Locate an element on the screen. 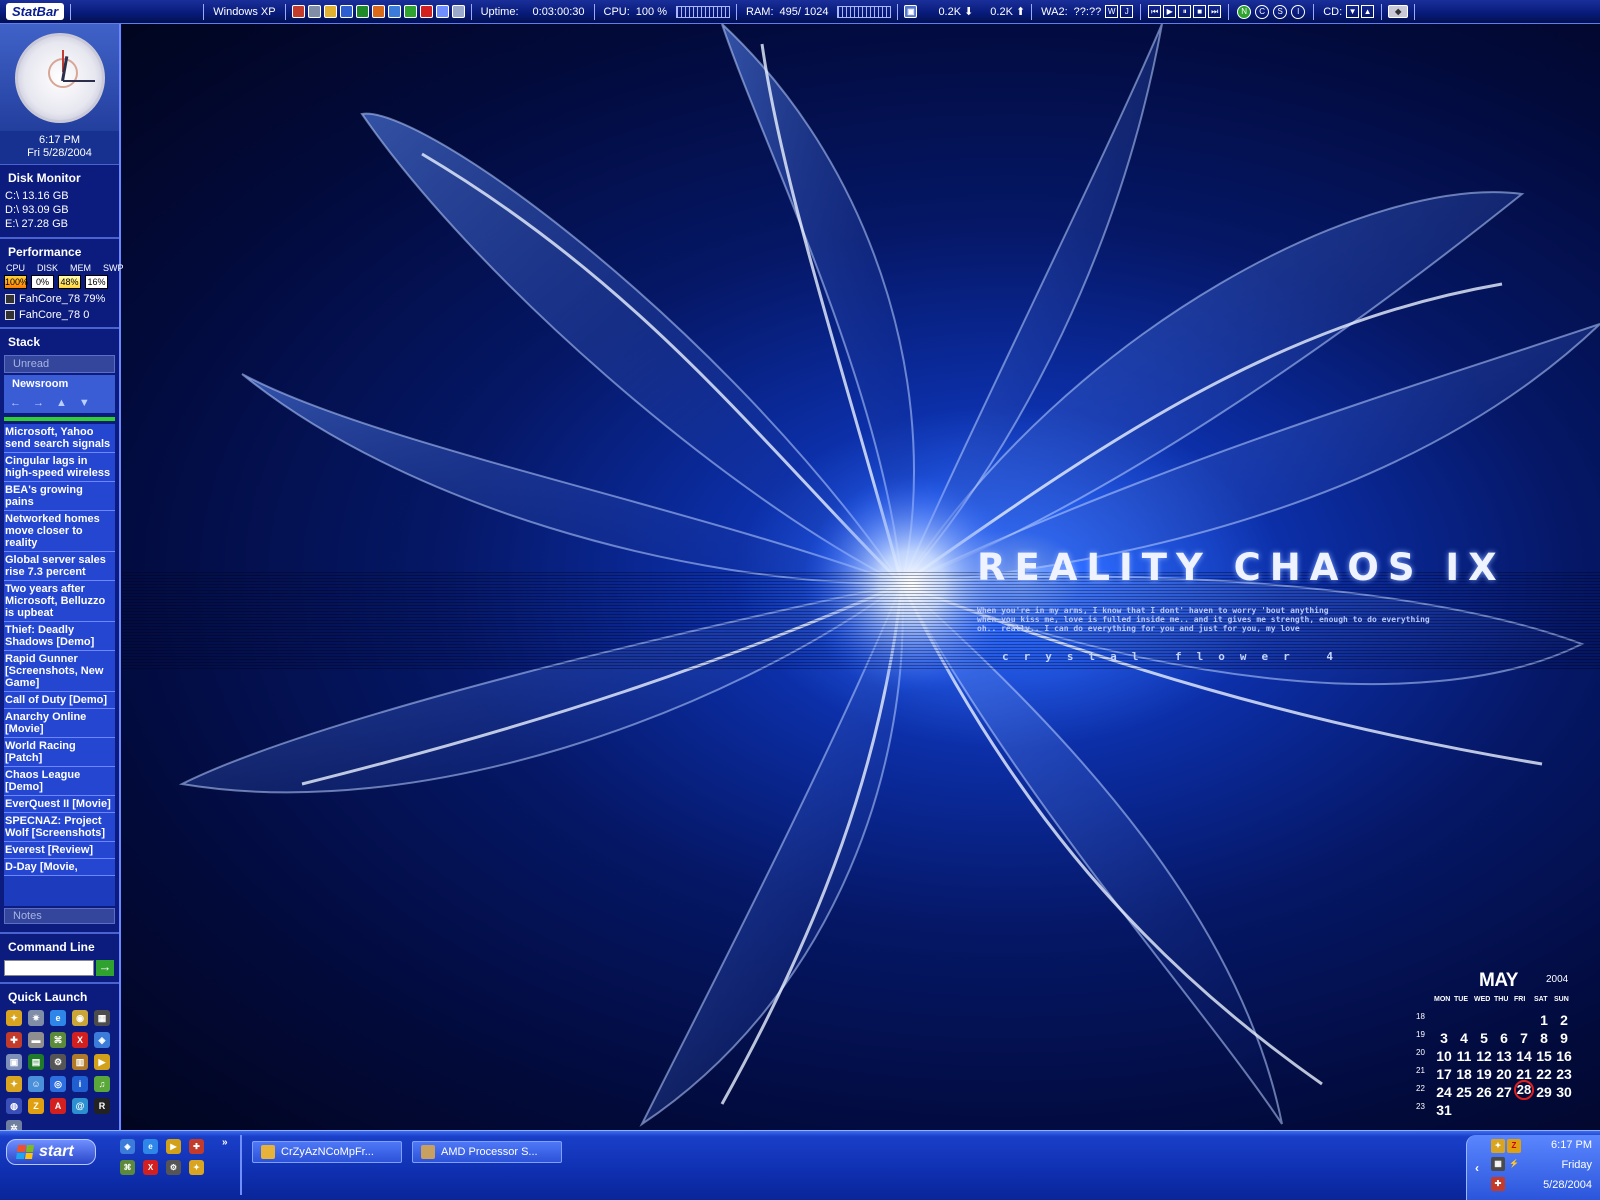 Image resolution: width=1600 pixels, height=1200 pixels. news-item: Cingular lags in high-speed wireless is located at coordinates (59, 467).